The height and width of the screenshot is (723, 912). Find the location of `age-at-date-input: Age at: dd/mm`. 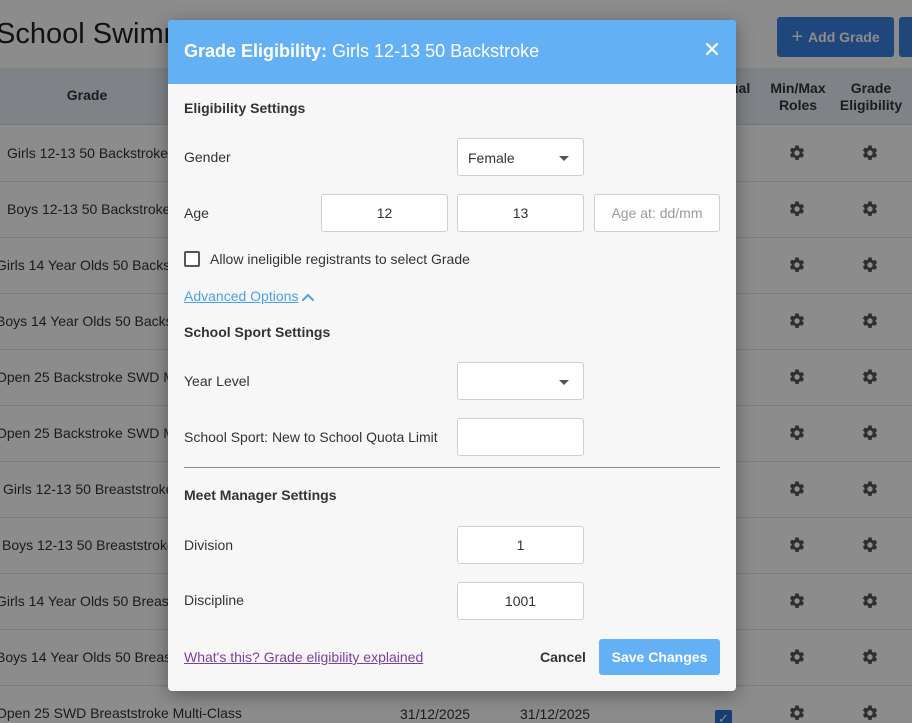

age-at-date-input: Age at: dd/mm is located at coordinates (657, 213).